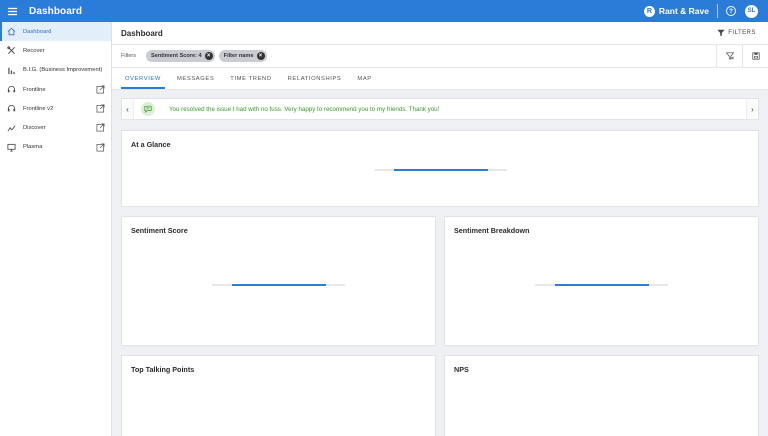 This screenshot has height=436, width=768. Describe the element at coordinates (742, 33) in the screenshot. I see `filters-button-label: FILTERS` at that location.